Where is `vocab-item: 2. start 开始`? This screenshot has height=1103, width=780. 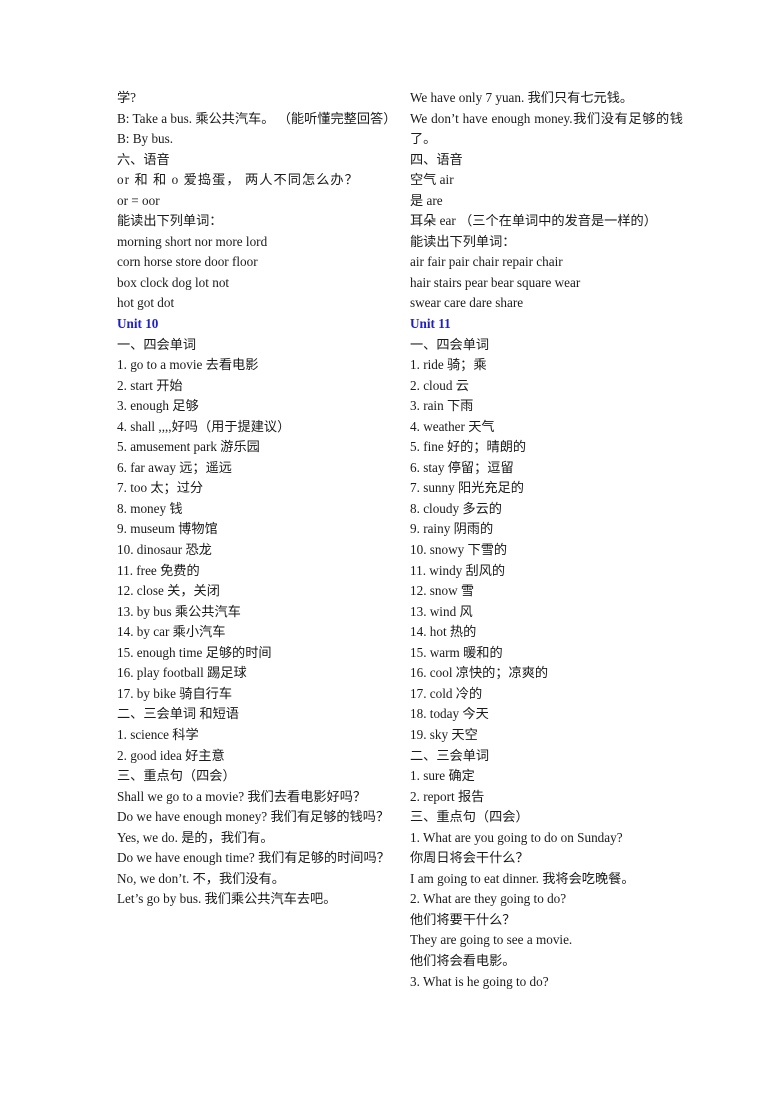
vocab-item: 2. start 开始 is located at coordinates (150, 385).